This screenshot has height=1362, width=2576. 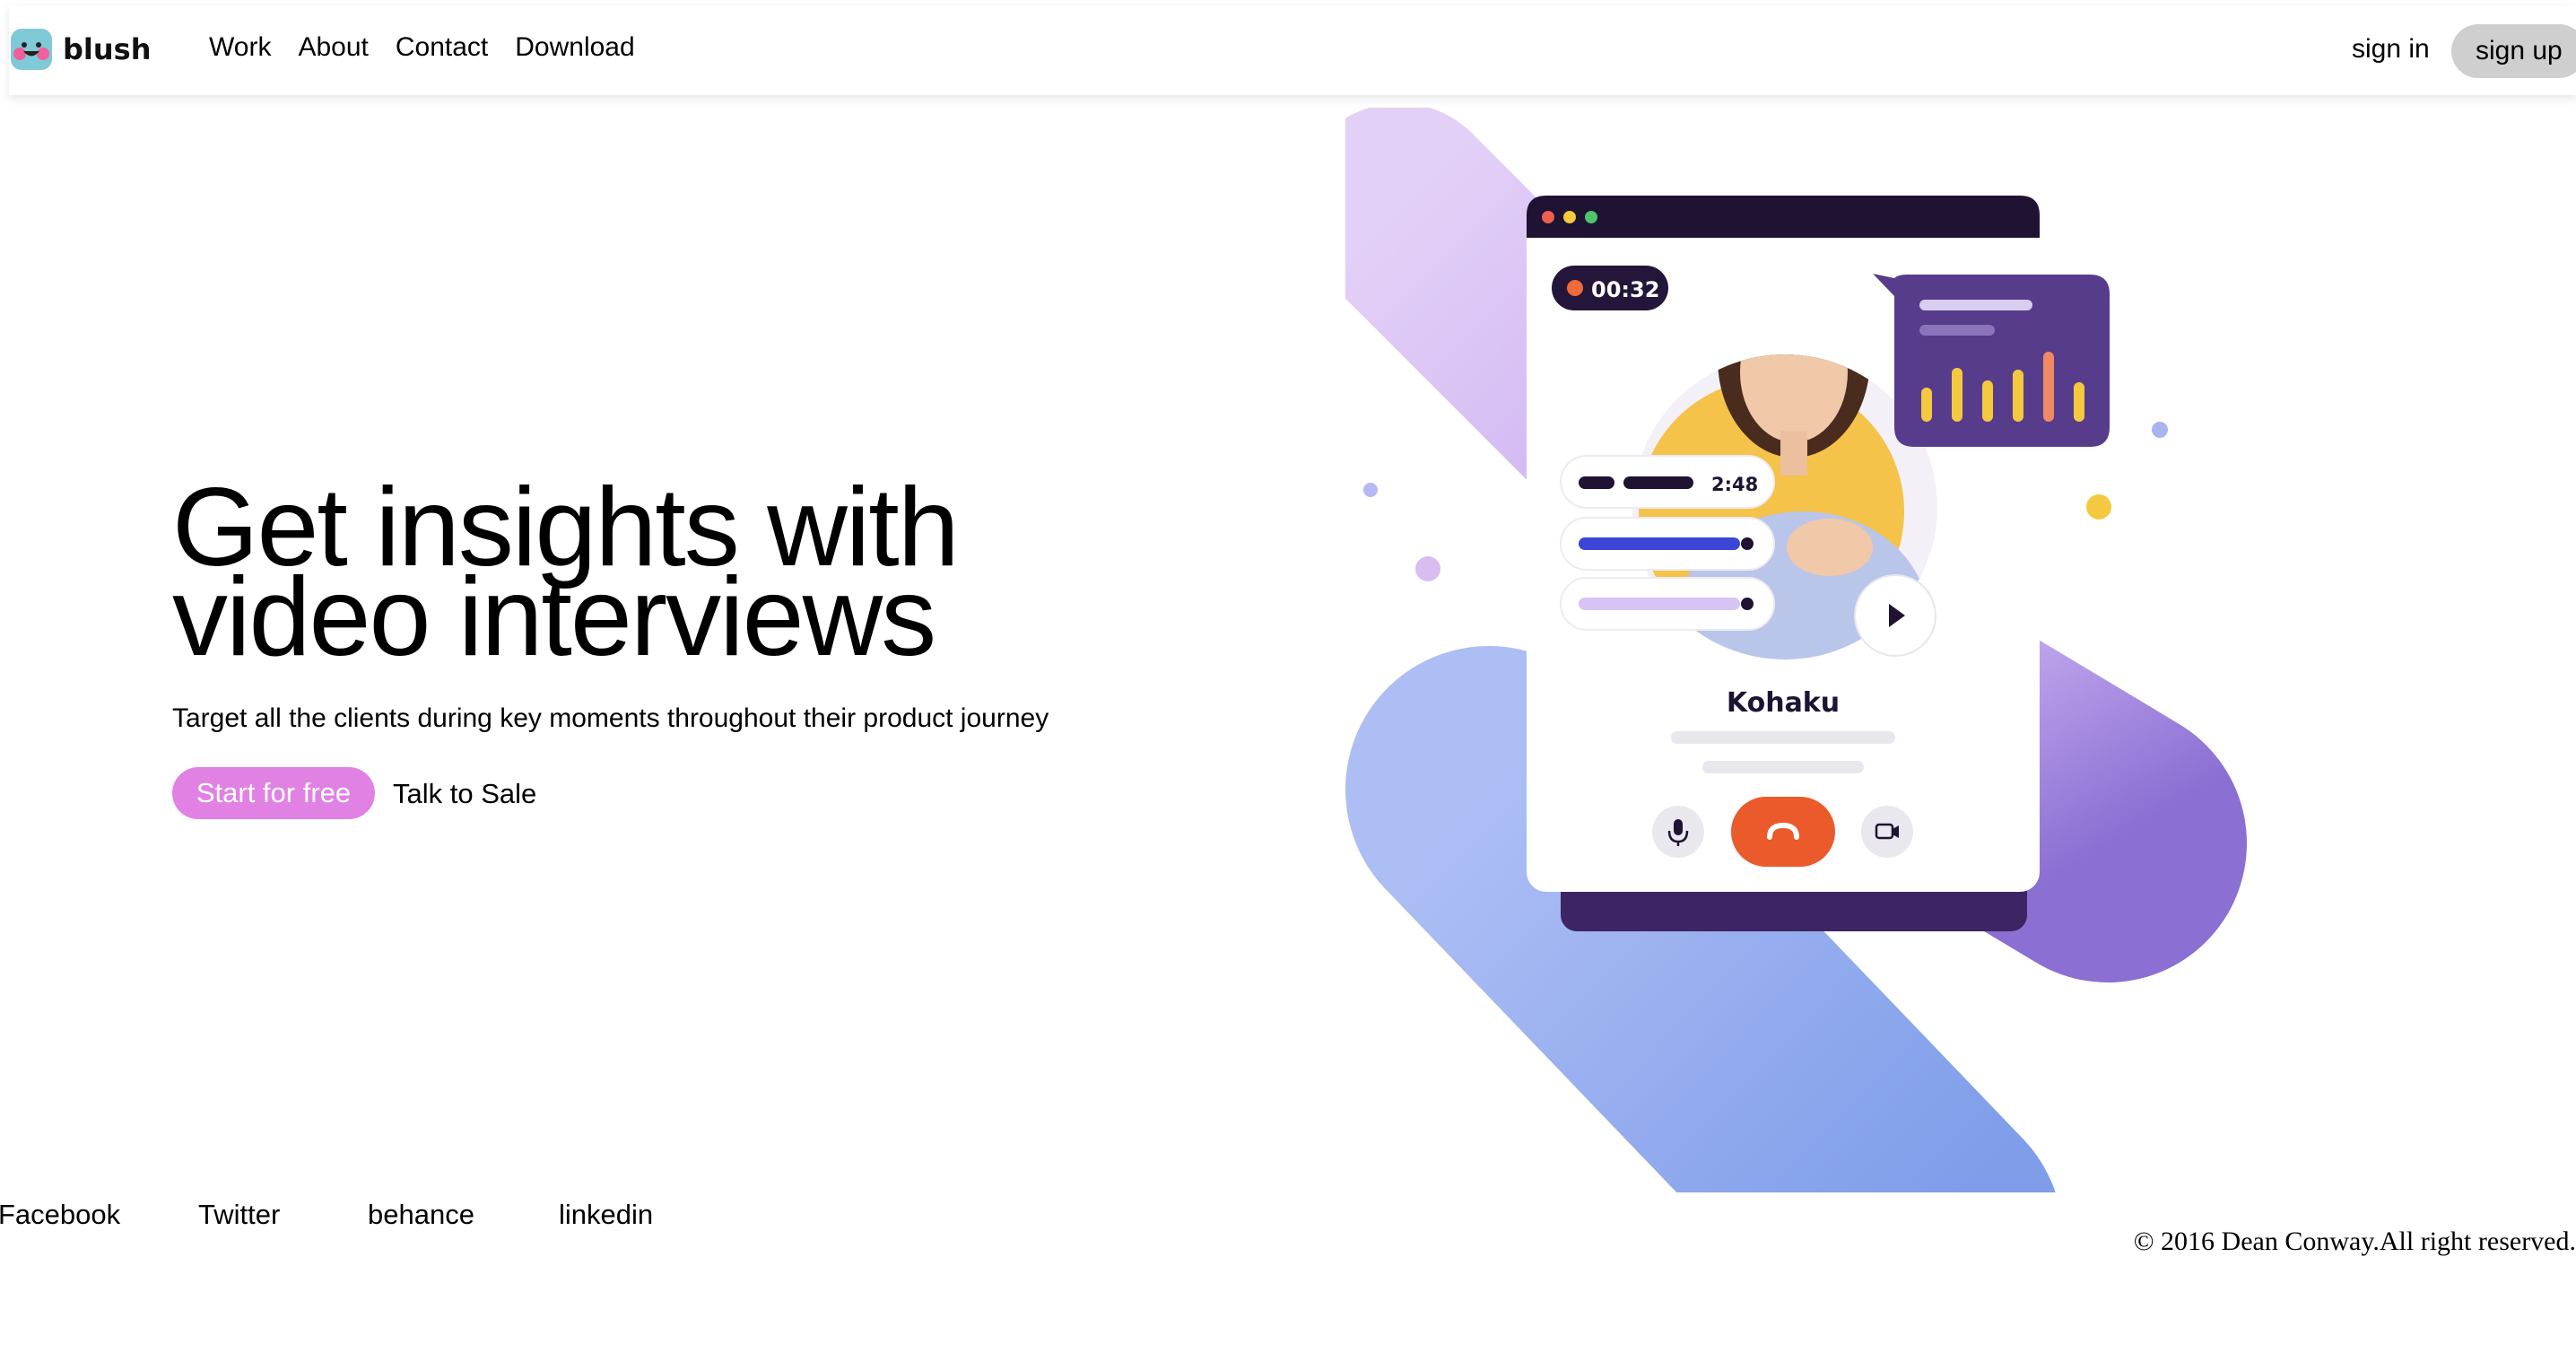 I want to click on footer-link-facebook: Facebook, so click(x=60, y=1215).